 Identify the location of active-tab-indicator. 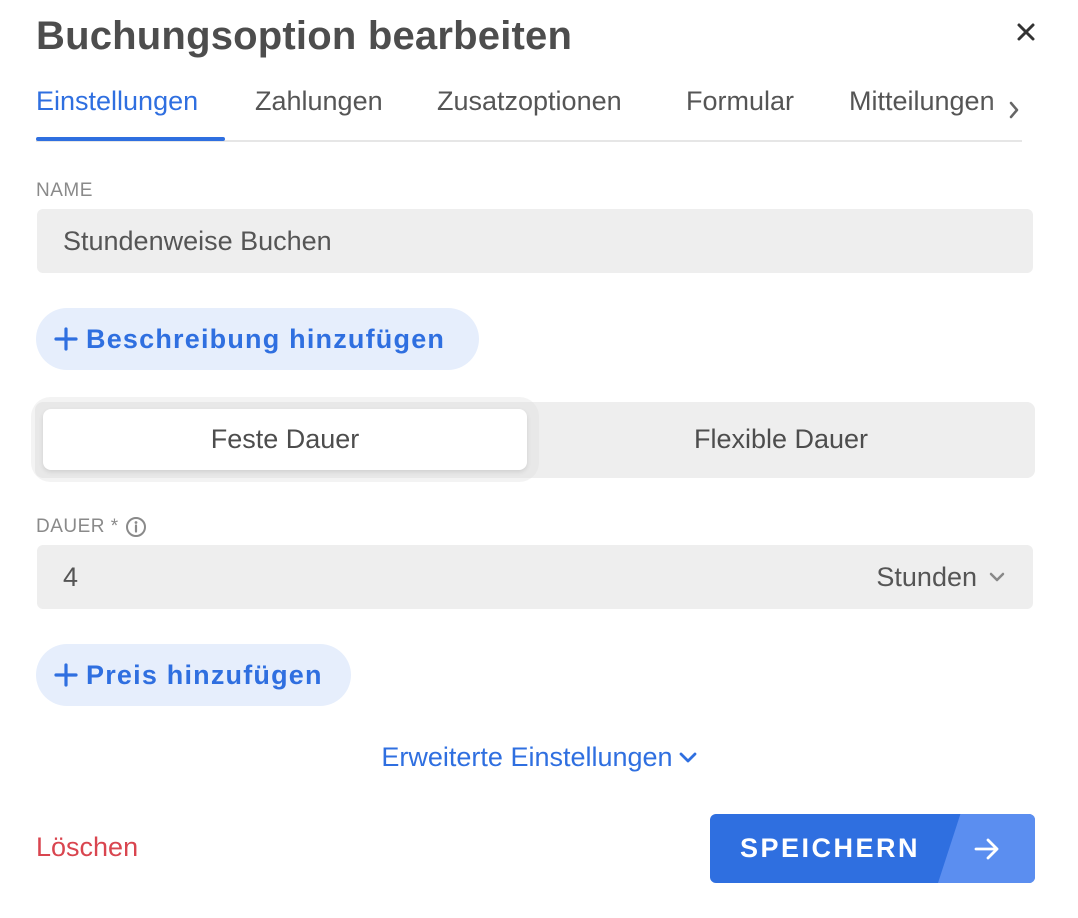
(130, 139).